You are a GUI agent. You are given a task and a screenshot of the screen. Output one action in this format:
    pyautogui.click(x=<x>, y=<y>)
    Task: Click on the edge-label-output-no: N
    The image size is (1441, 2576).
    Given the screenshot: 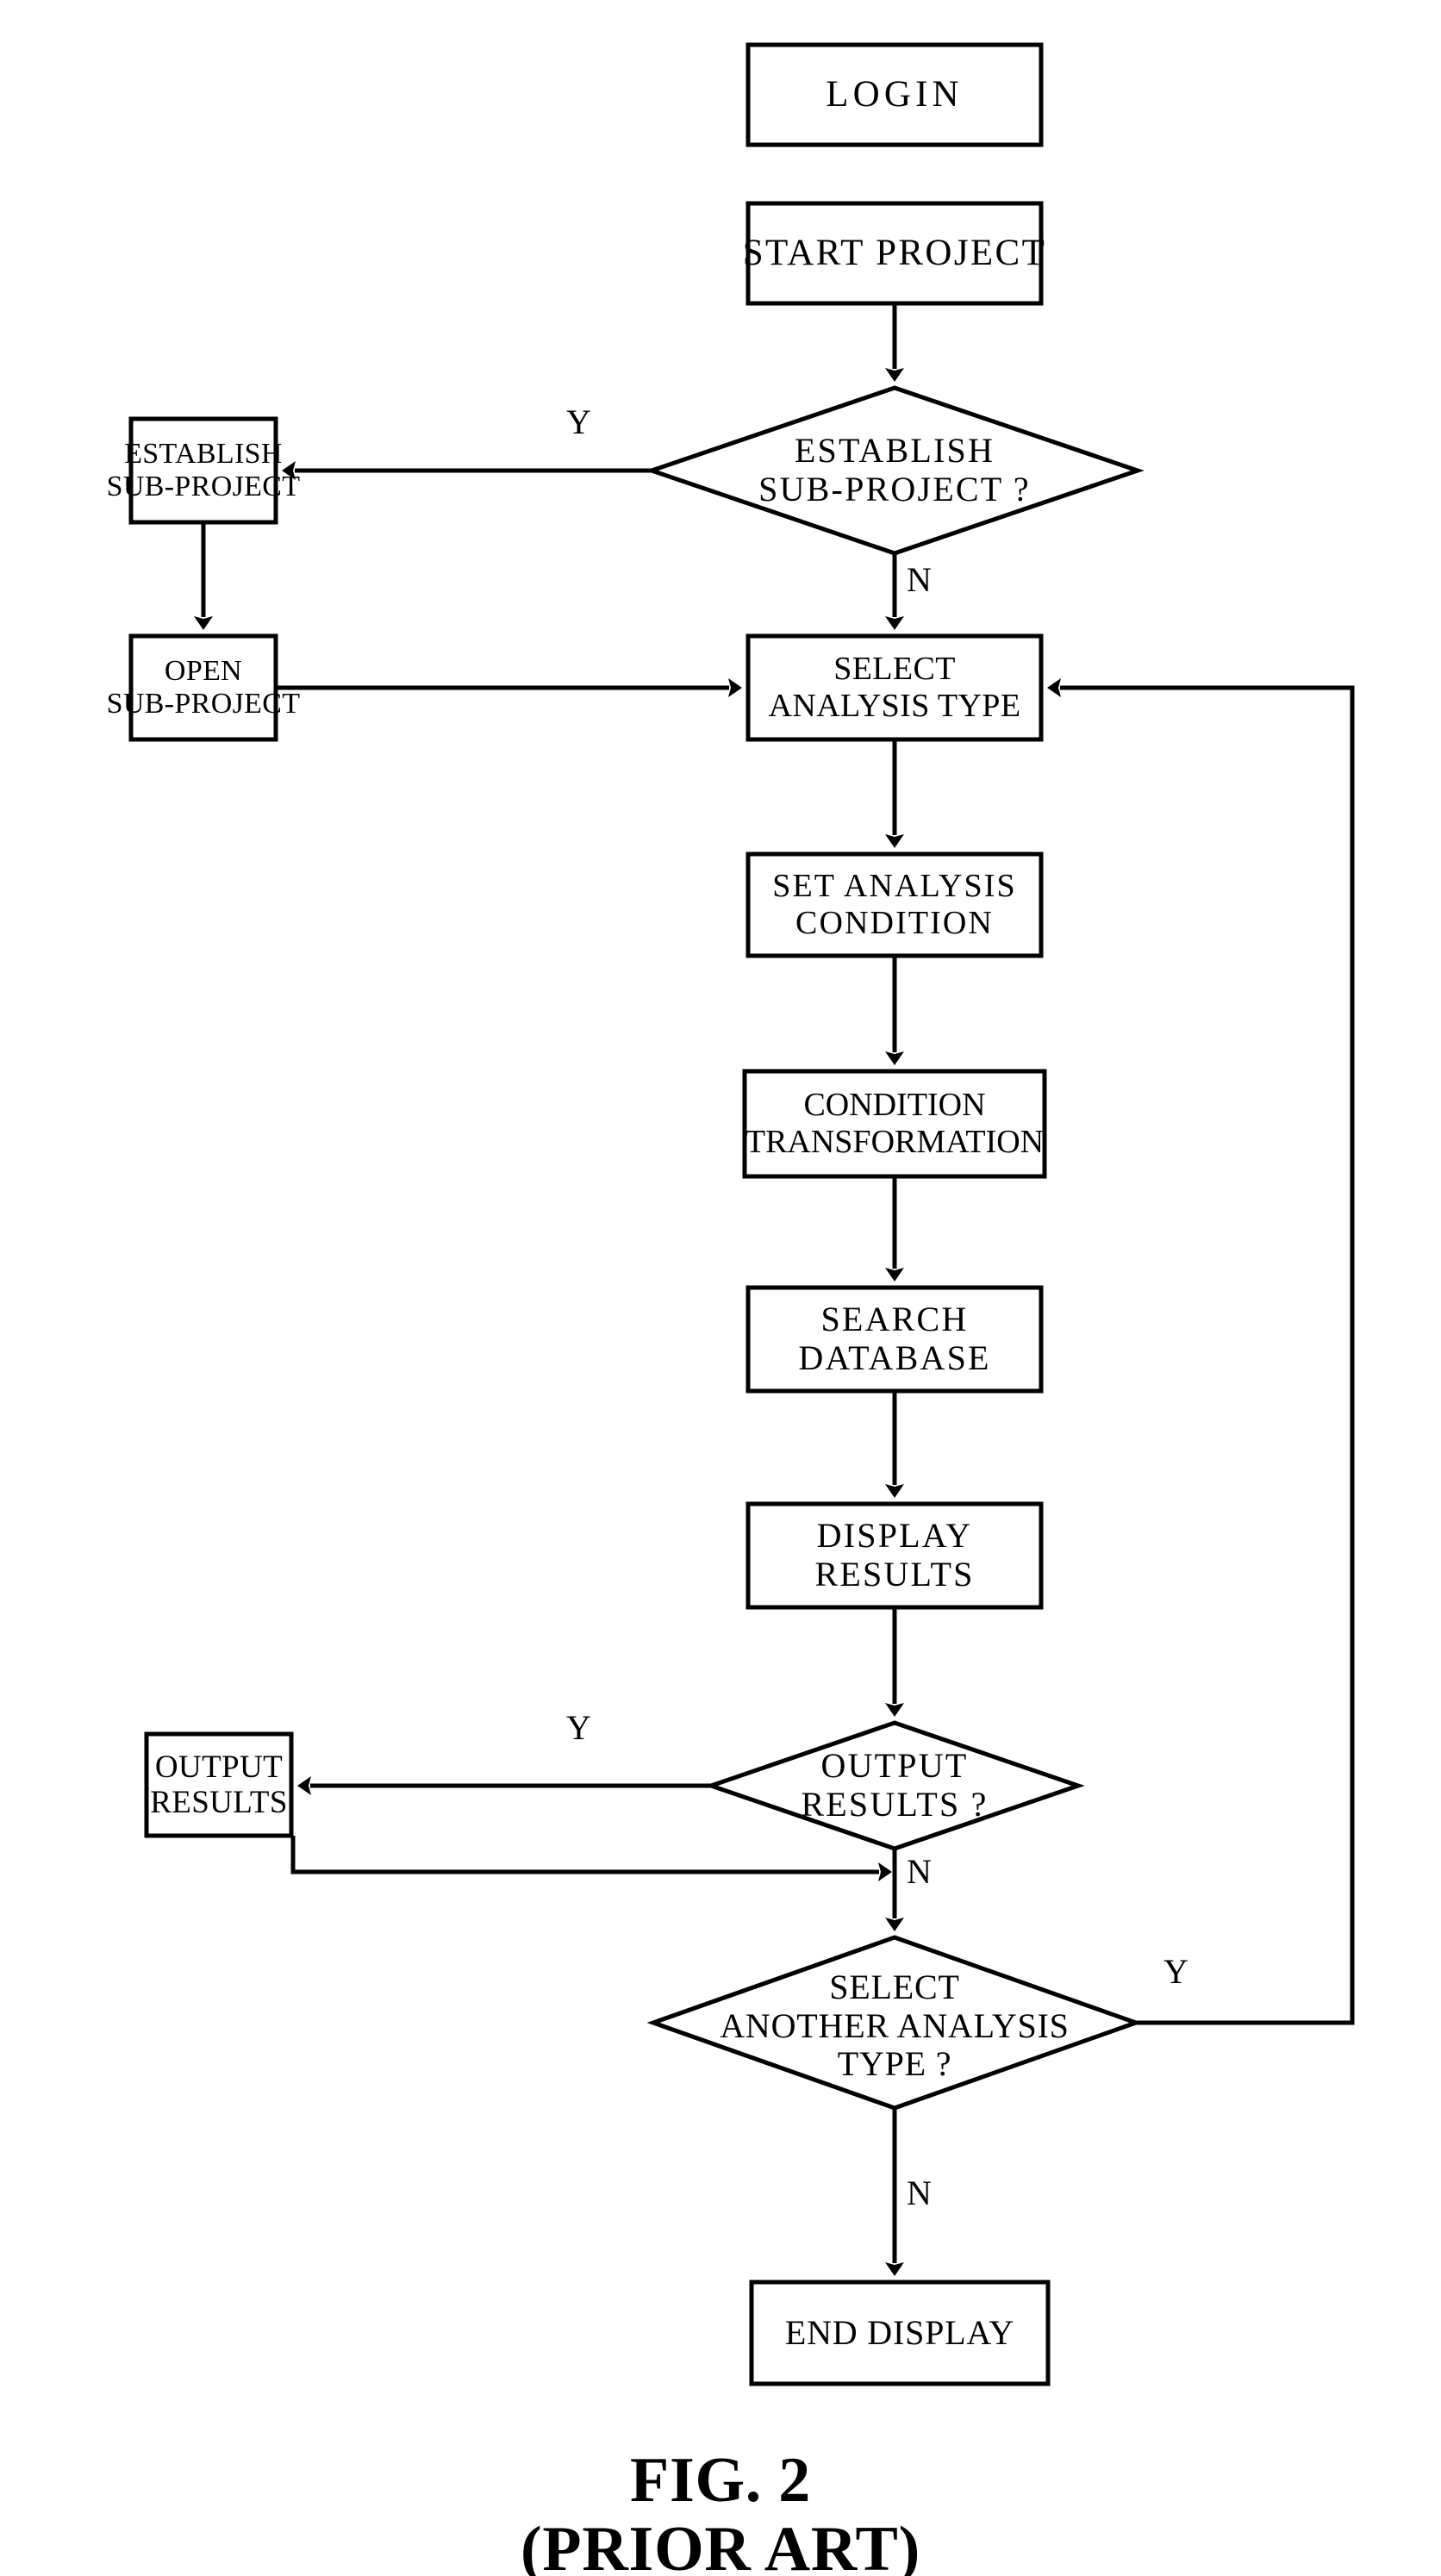 What is the action you would take?
    pyautogui.click(x=919, y=1871)
    